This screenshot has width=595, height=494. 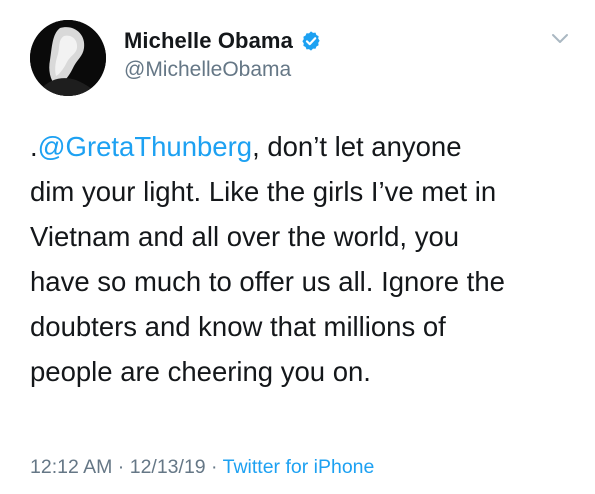 I want to click on display-name: Michelle Obama, so click(x=208, y=41).